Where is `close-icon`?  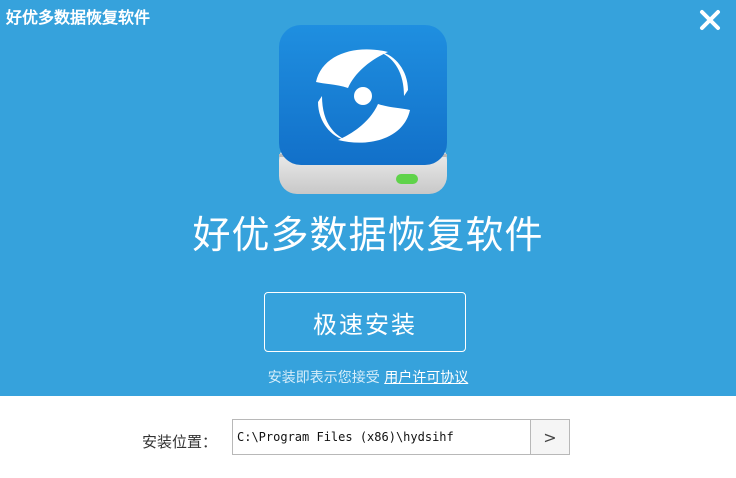
close-icon is located at coordinates (710, 20).